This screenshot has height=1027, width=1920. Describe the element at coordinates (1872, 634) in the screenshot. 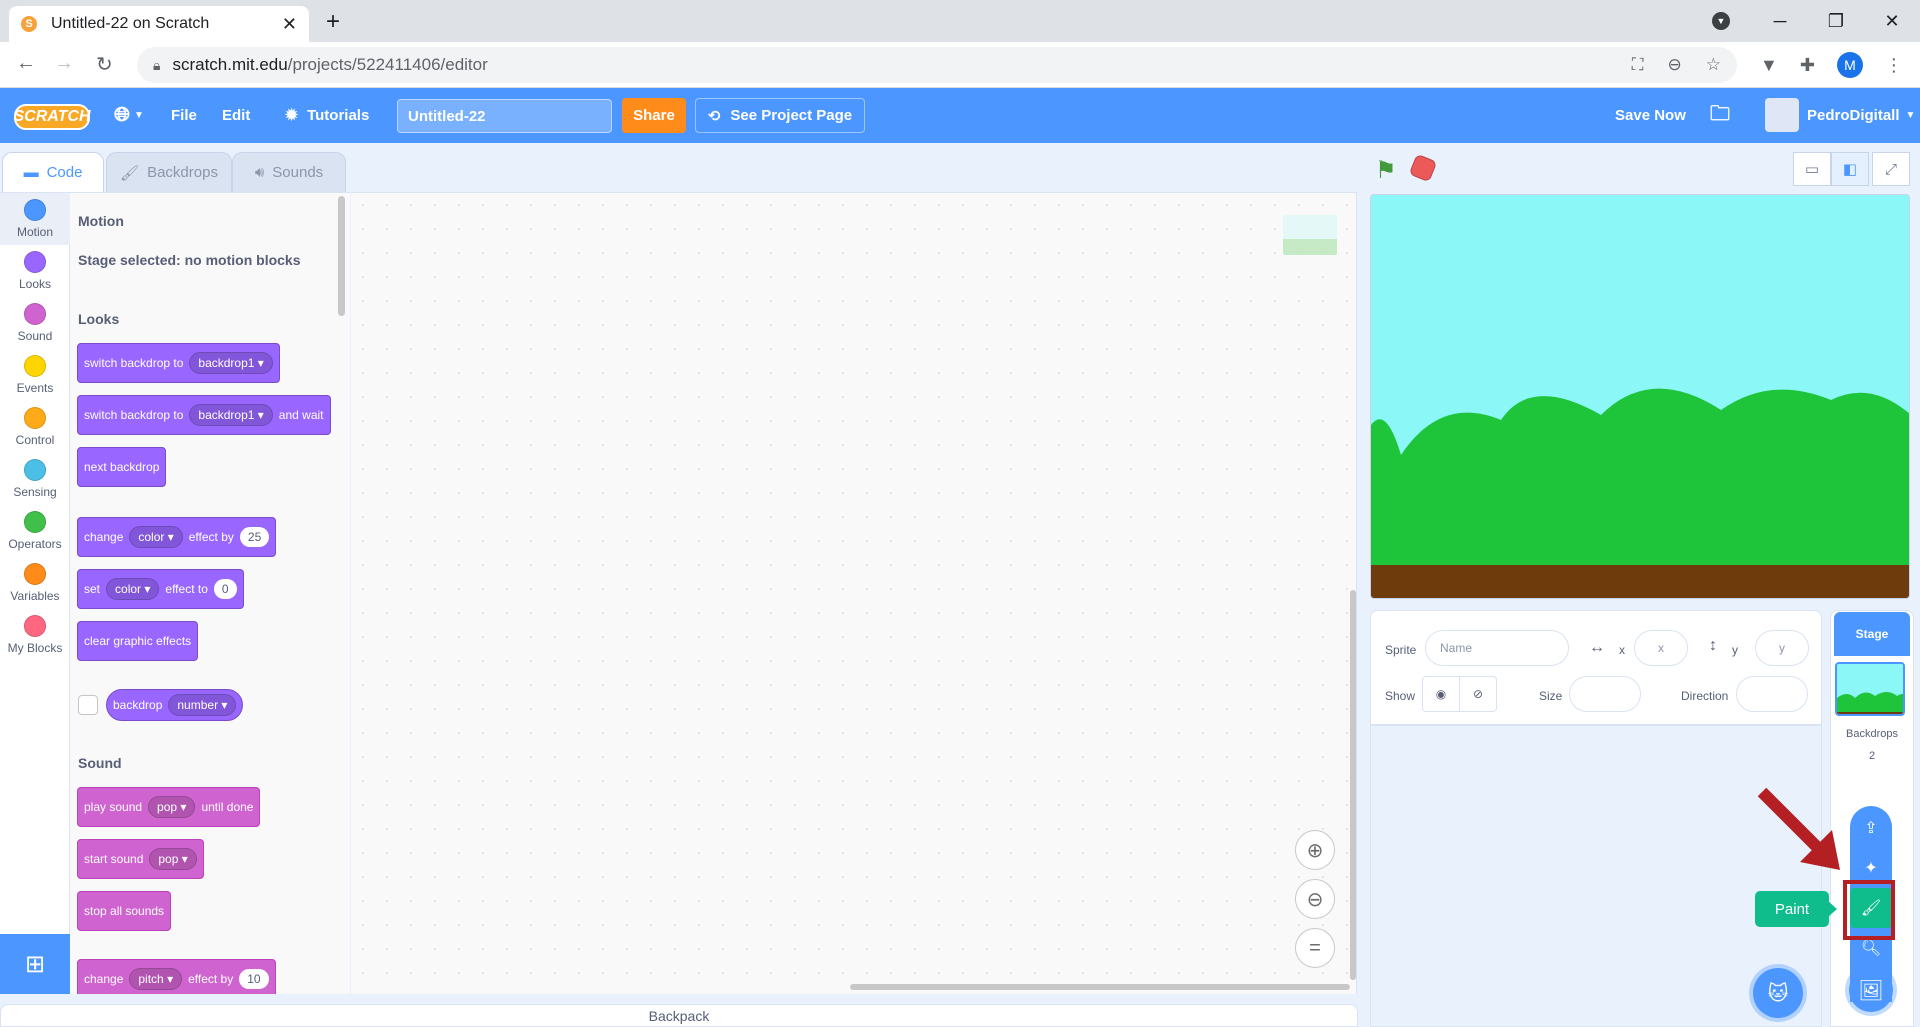

I see `stage-target-header: Stage` at that location.